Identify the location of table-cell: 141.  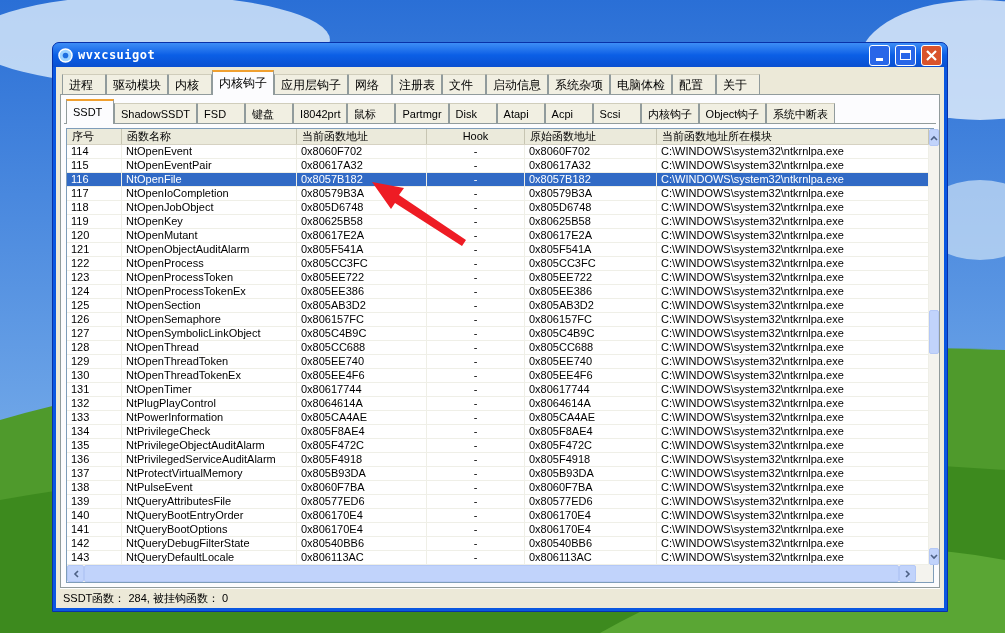
(94, 529).